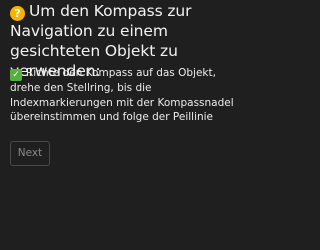  I want to click on next-button: Next, so click(30, 153).